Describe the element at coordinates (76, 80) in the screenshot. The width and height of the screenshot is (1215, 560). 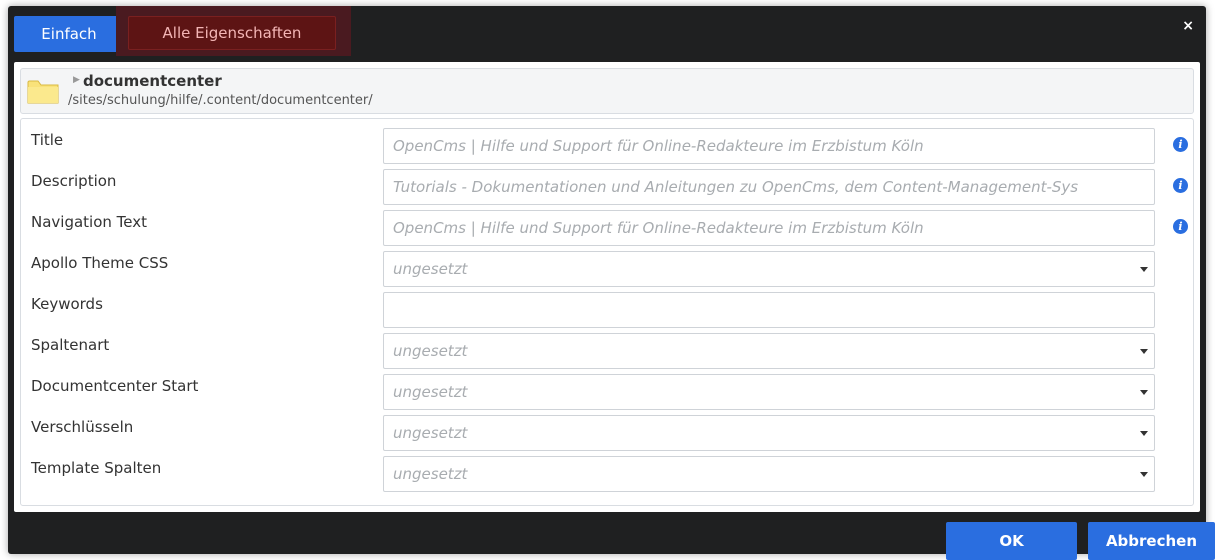
I see `expand-arrow-icon: ▶` at that location.